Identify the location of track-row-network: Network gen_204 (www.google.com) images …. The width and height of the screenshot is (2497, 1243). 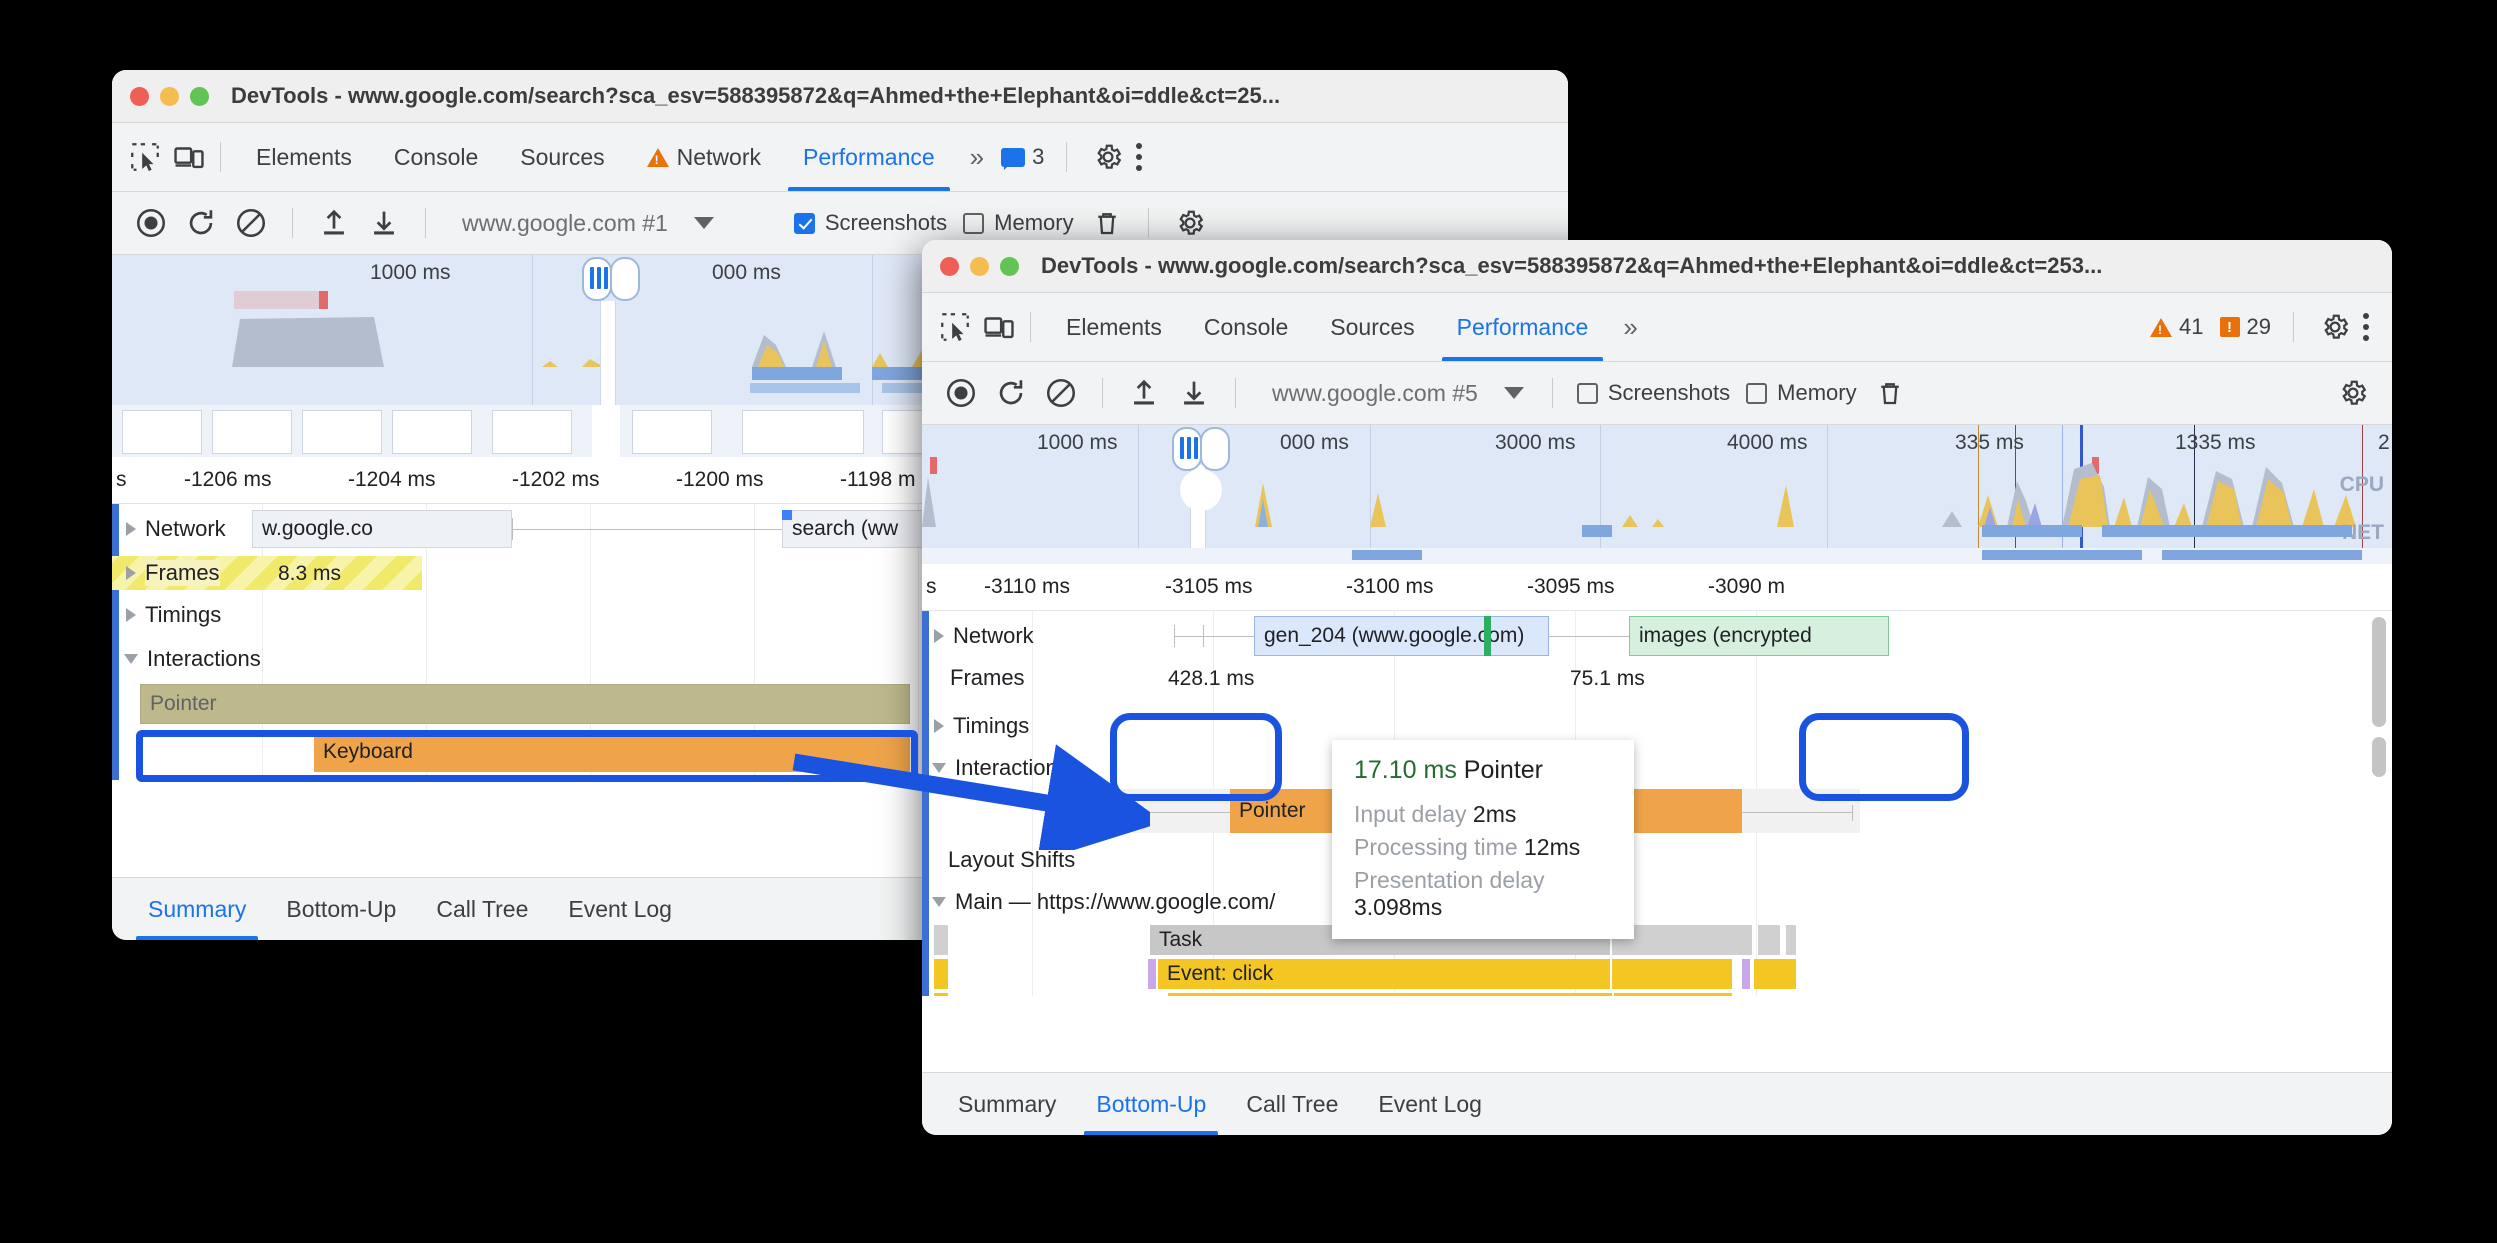
(1657, 635).